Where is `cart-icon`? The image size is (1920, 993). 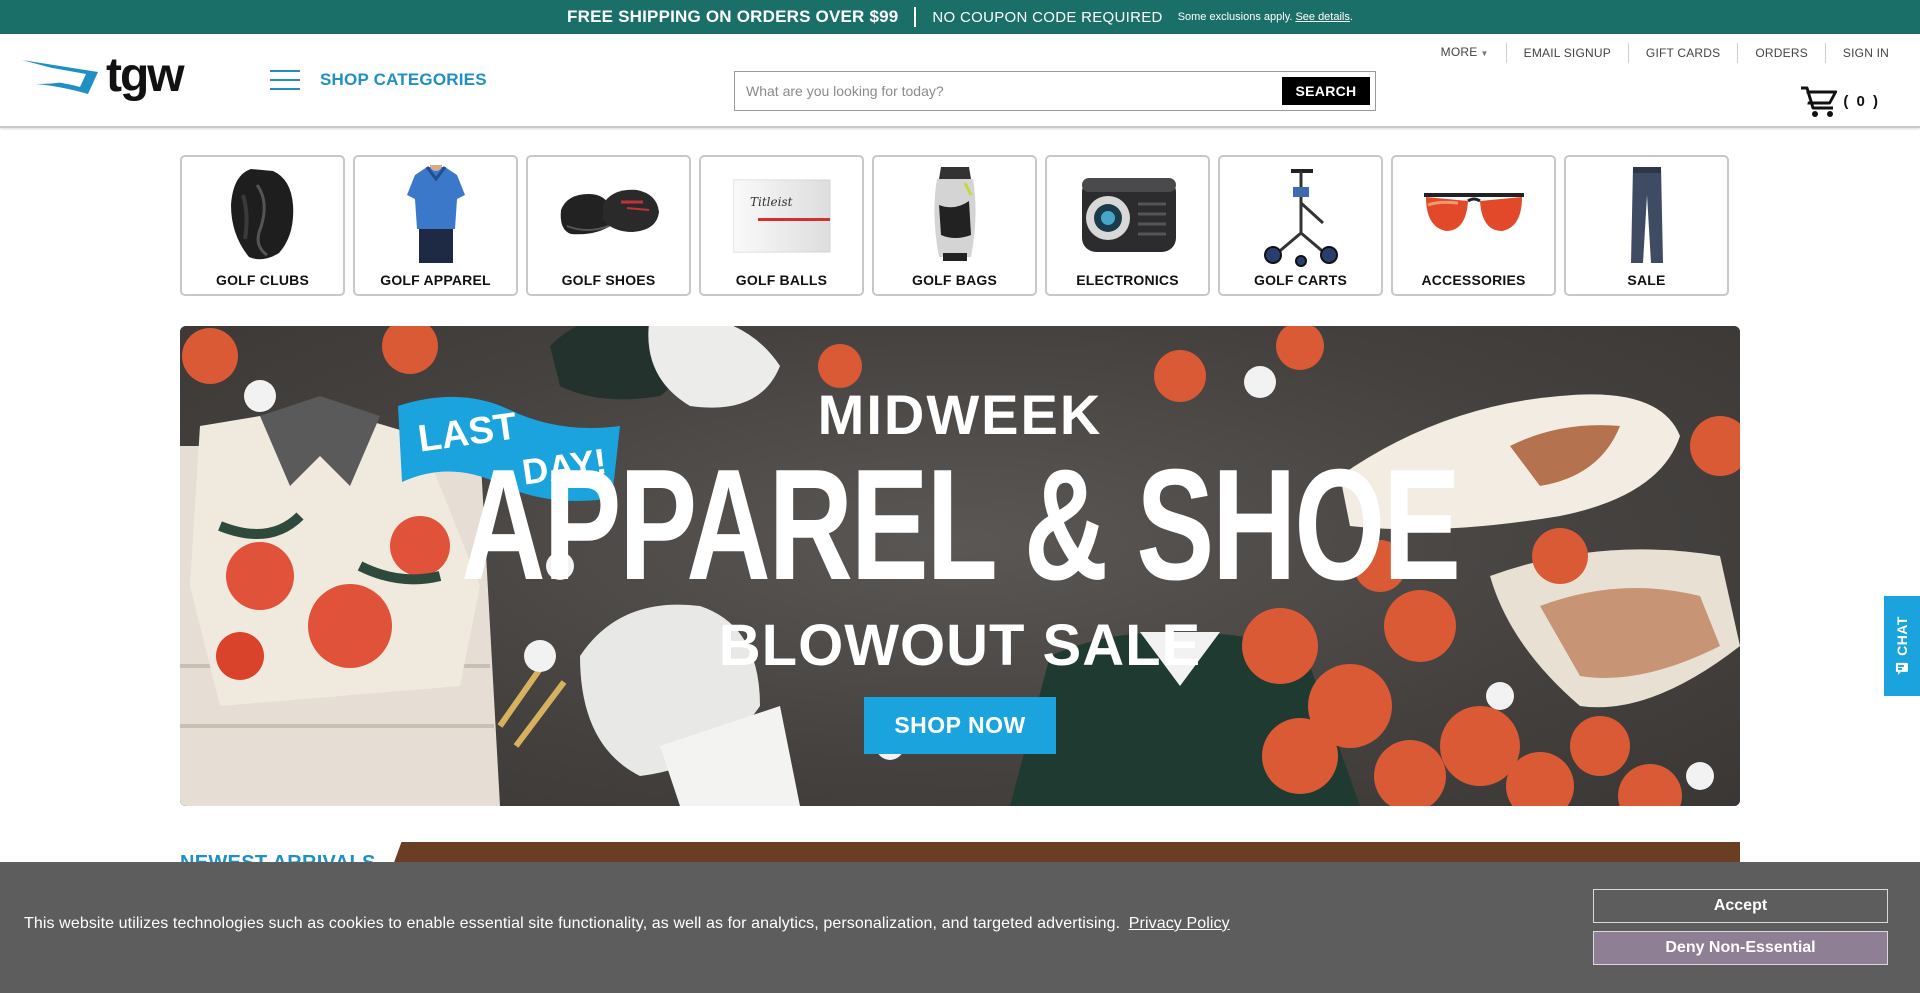 cart-icon is located at coordinates (1819, 101).